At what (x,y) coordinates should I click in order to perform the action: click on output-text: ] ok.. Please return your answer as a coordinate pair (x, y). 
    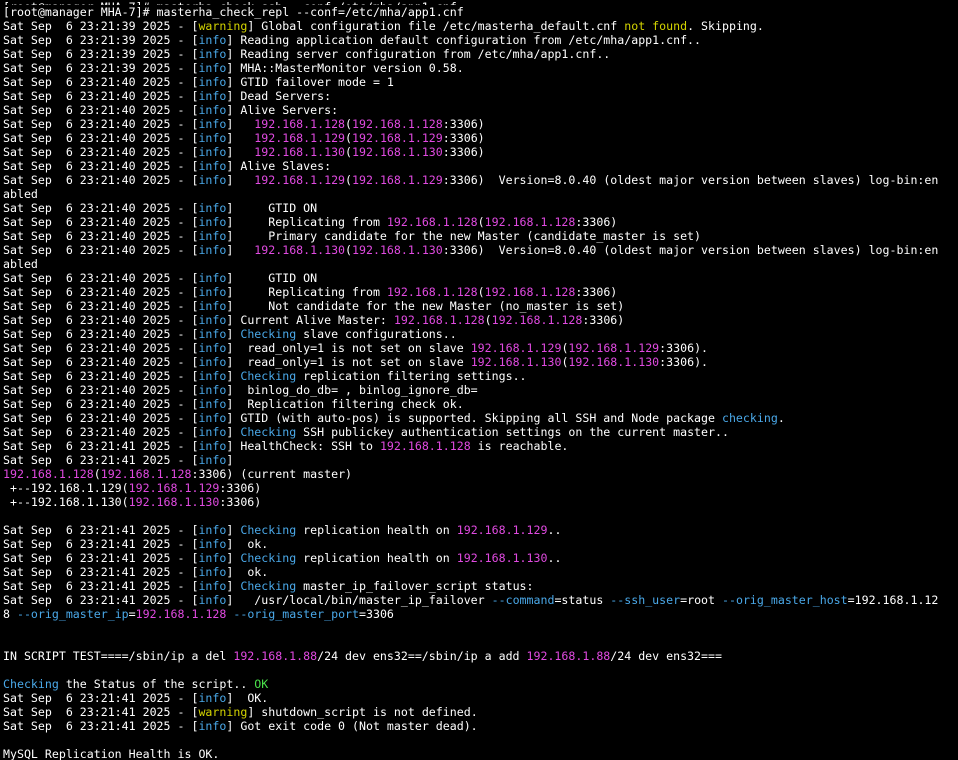
    Looking at the image, I should click on (247, 572).